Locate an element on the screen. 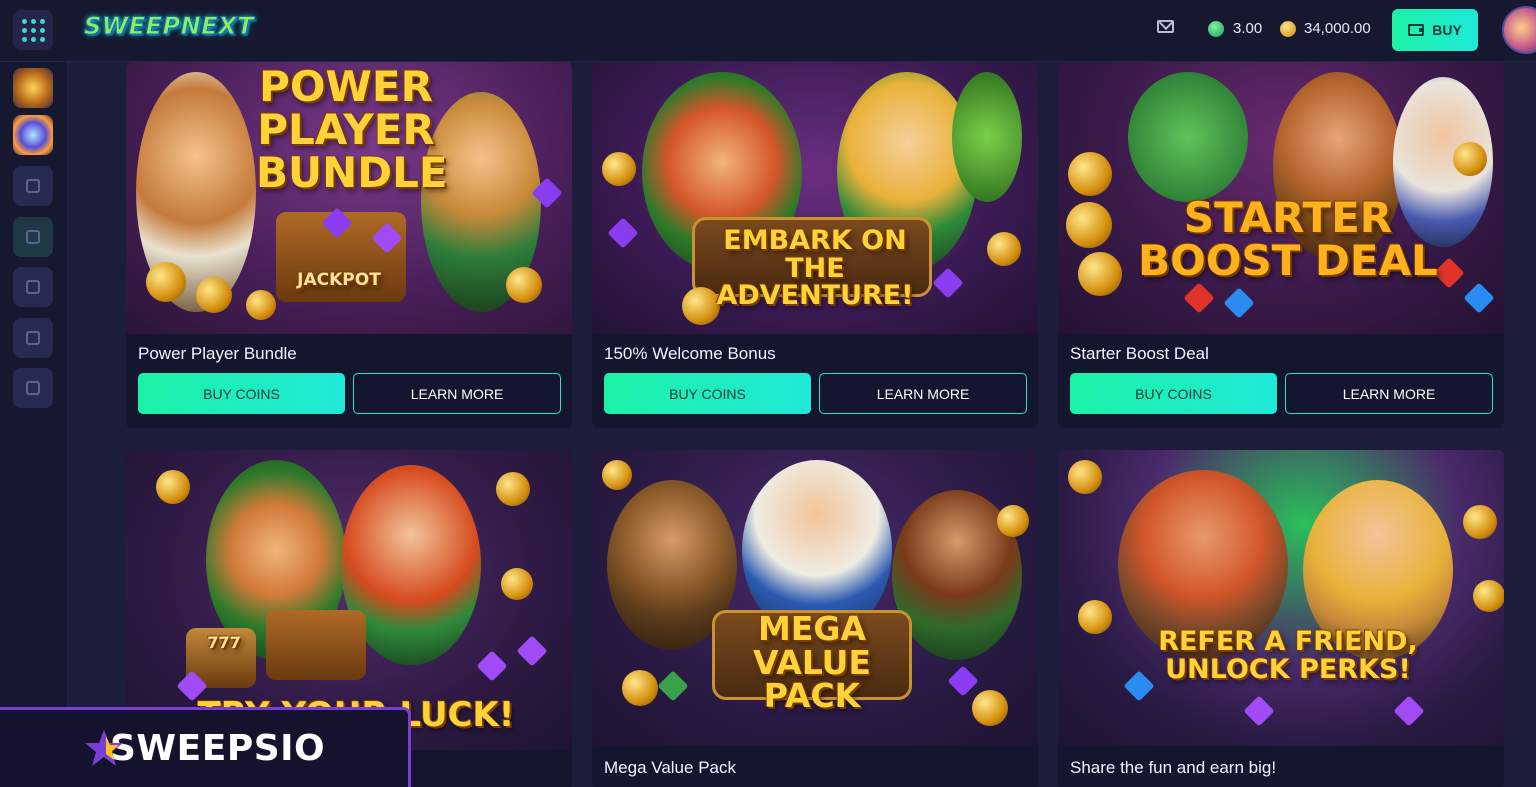 The image size is (1536, 787). dice-icon is located at coordinates (33, 338).